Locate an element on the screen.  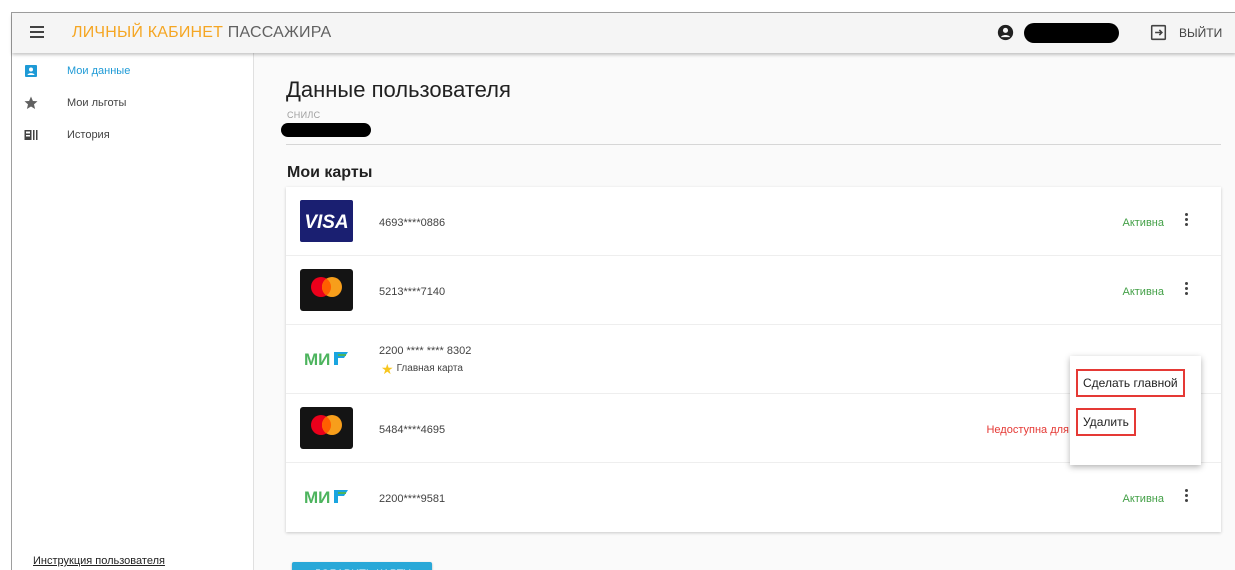
card-number: 5484****4695 is located at coordinates (412, 430).